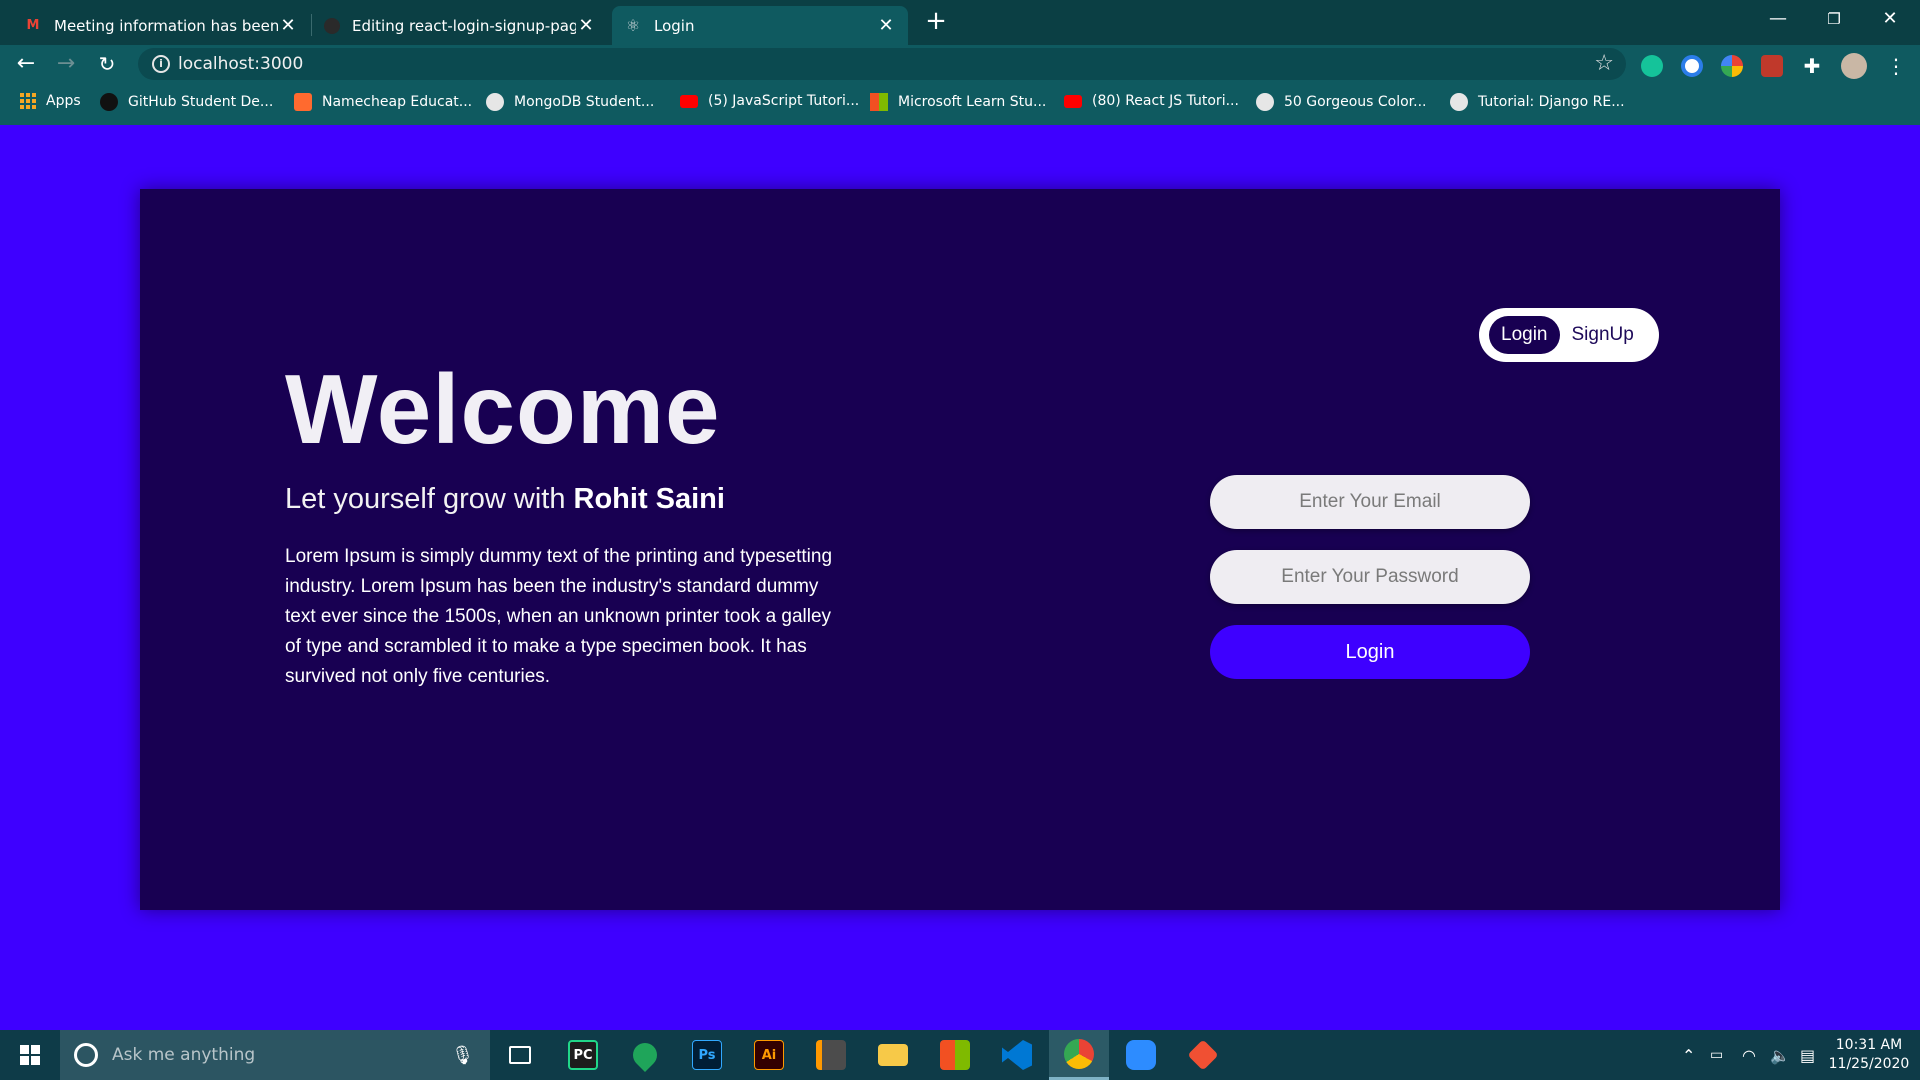  Describe the element at coordinates (503, 409) in the screenshot. I see `welcome-title: Welcome` at that location.